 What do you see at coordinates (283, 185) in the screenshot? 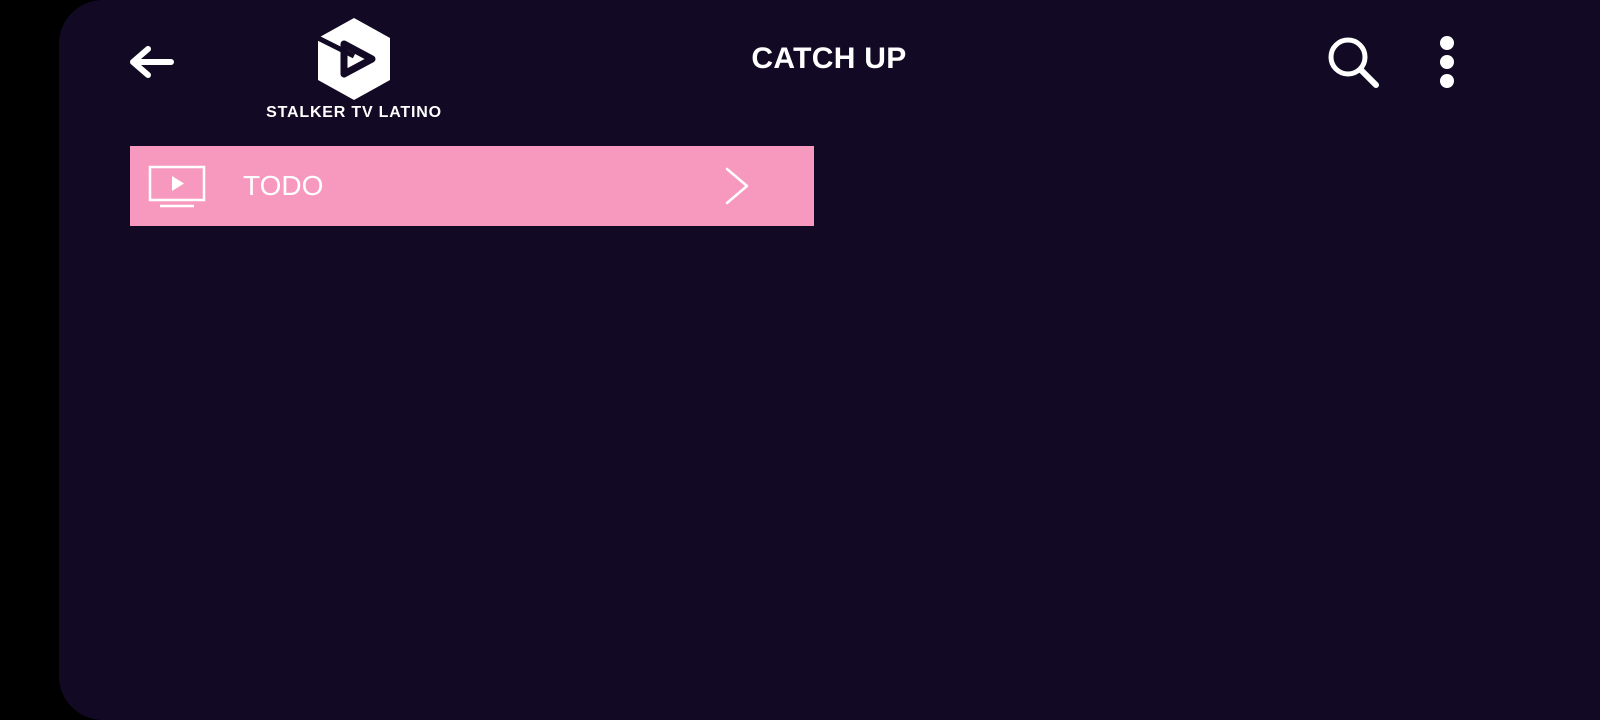
I see `list-item-label: TODO` at bounding box center [283, 185].